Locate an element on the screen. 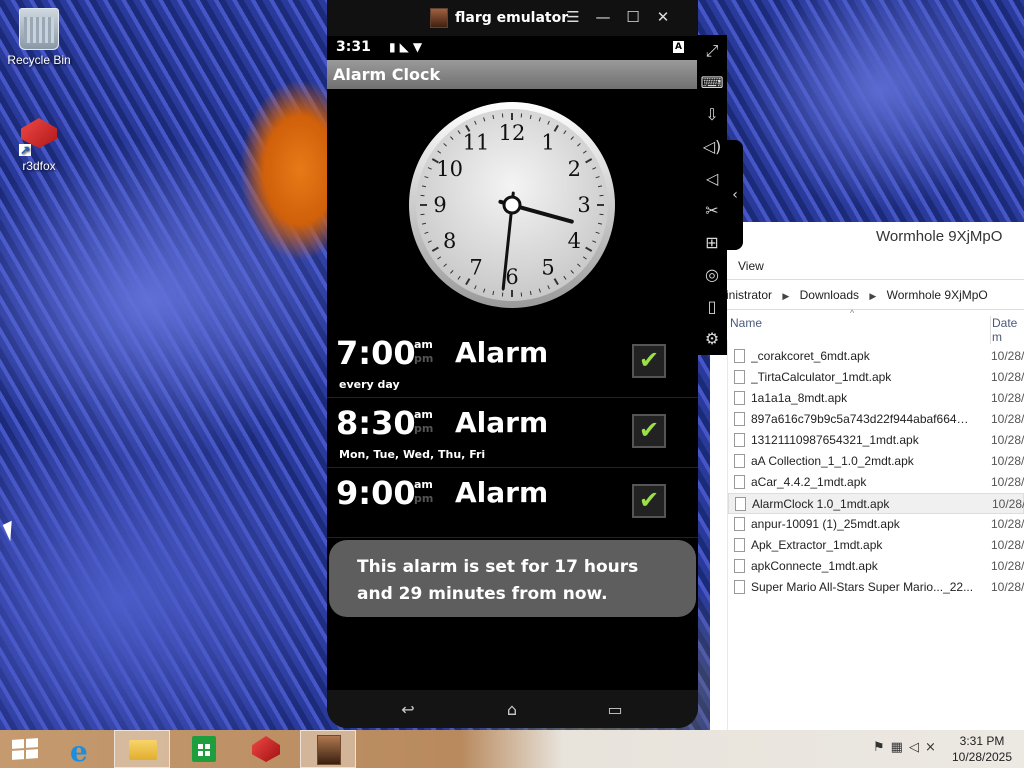  file-name: anpur-10091 (1)_25mdt.apk is located at coordinates (825, 524).